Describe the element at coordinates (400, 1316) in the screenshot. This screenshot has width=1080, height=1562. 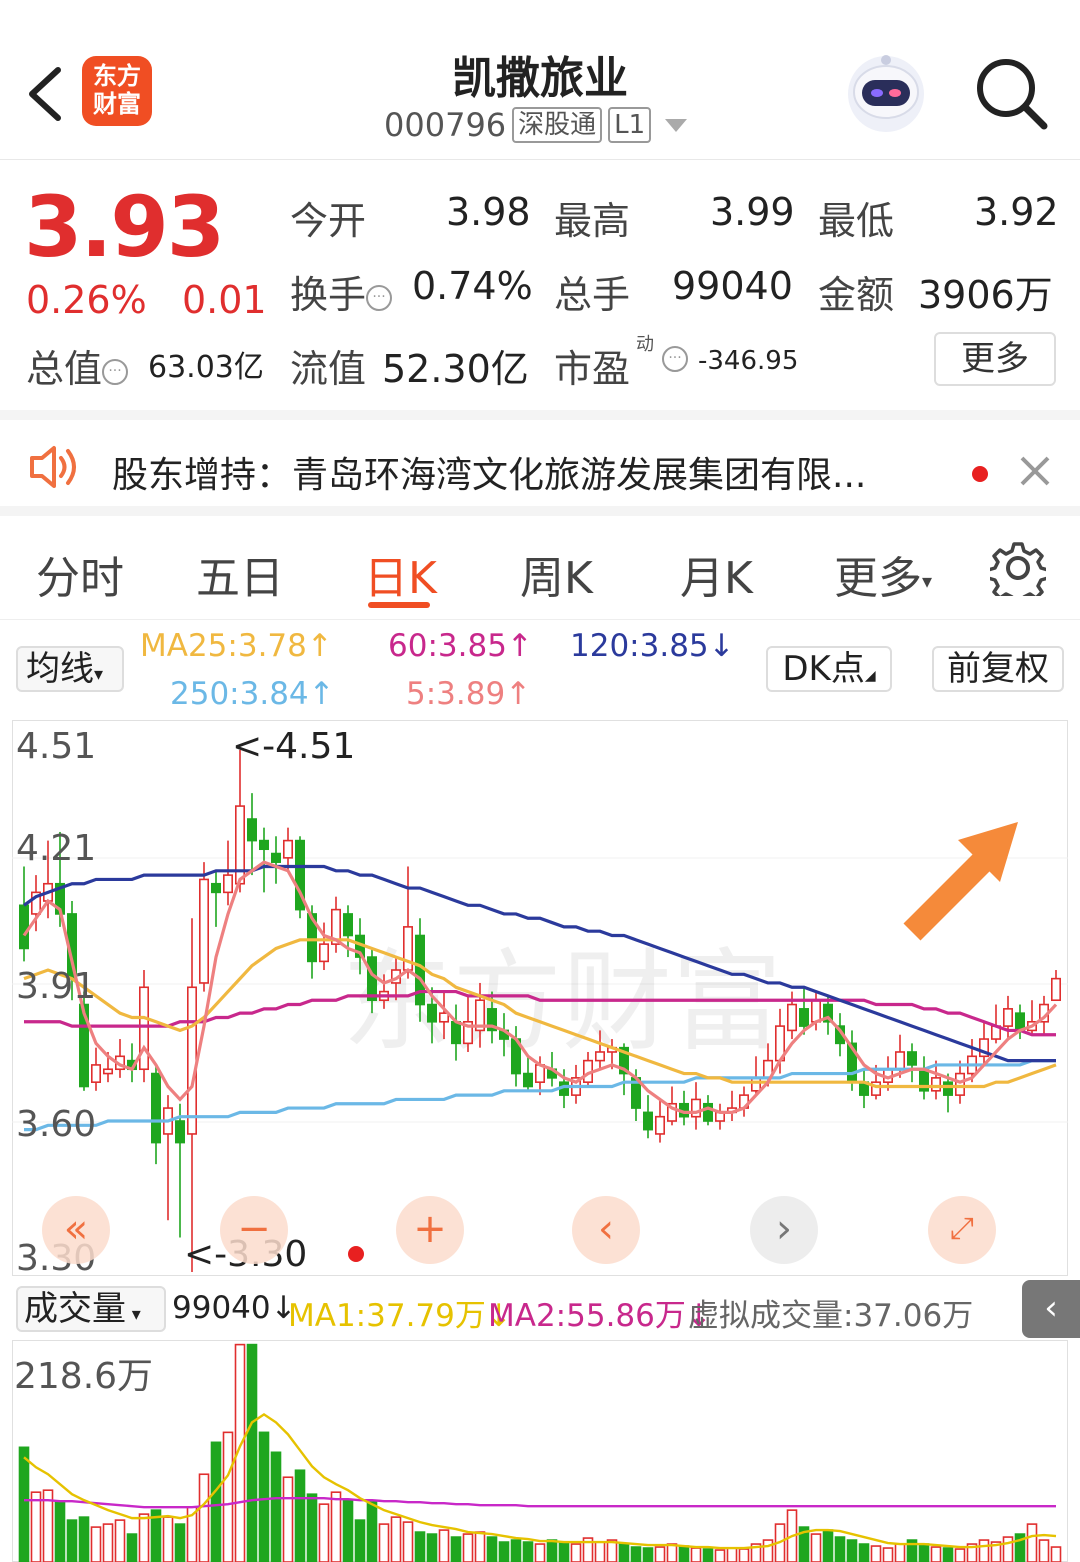
I see `vol-ma1-value: MA1:37.79万↓` at that location.